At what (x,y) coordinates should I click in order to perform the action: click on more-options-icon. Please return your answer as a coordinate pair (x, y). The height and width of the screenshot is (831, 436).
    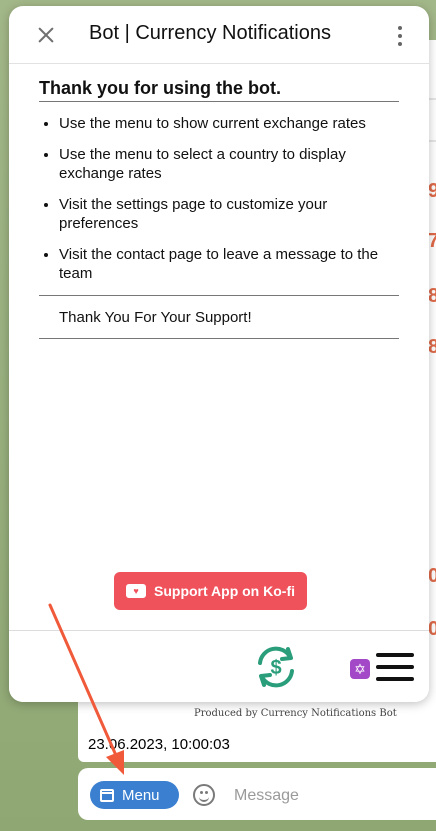
    Looking at the image, I should click on (400, 36).